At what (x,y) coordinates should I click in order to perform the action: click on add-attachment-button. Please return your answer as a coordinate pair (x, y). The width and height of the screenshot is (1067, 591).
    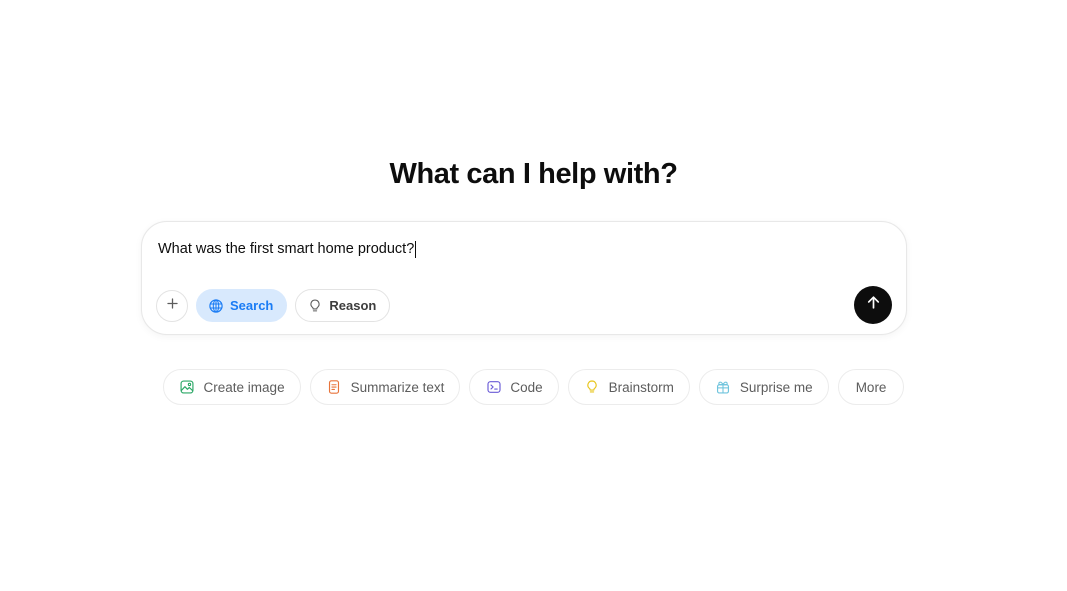
    Looking at the image, I should click on (172, 305).